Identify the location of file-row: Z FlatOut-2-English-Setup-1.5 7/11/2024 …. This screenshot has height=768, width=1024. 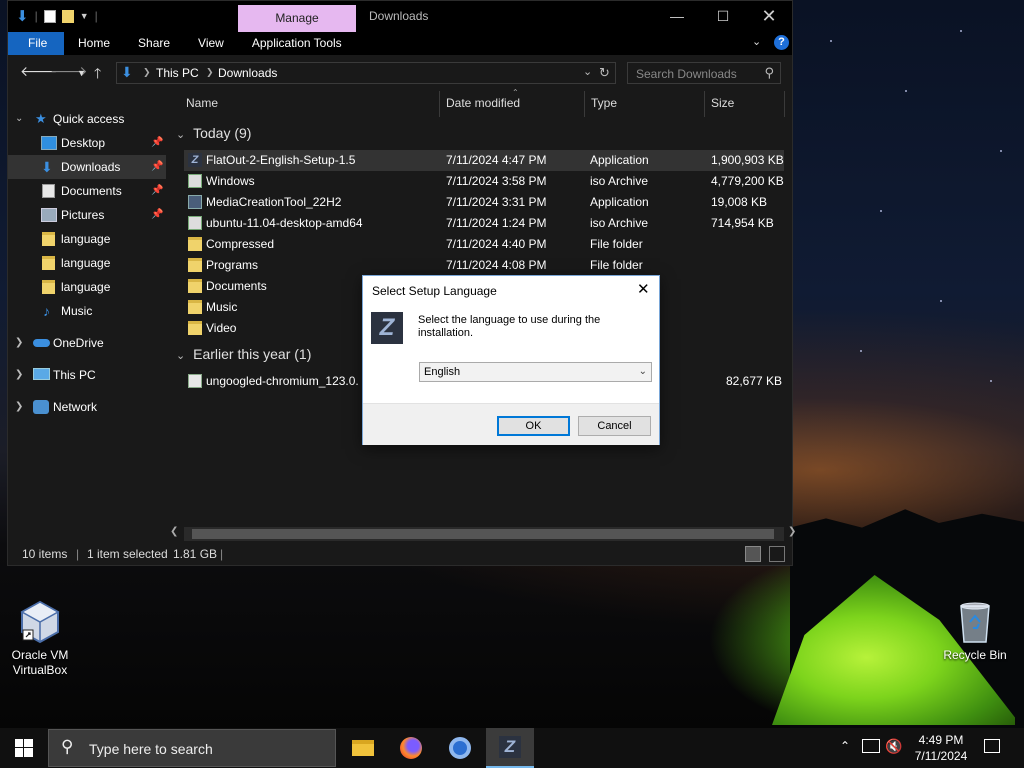
(484, 160).